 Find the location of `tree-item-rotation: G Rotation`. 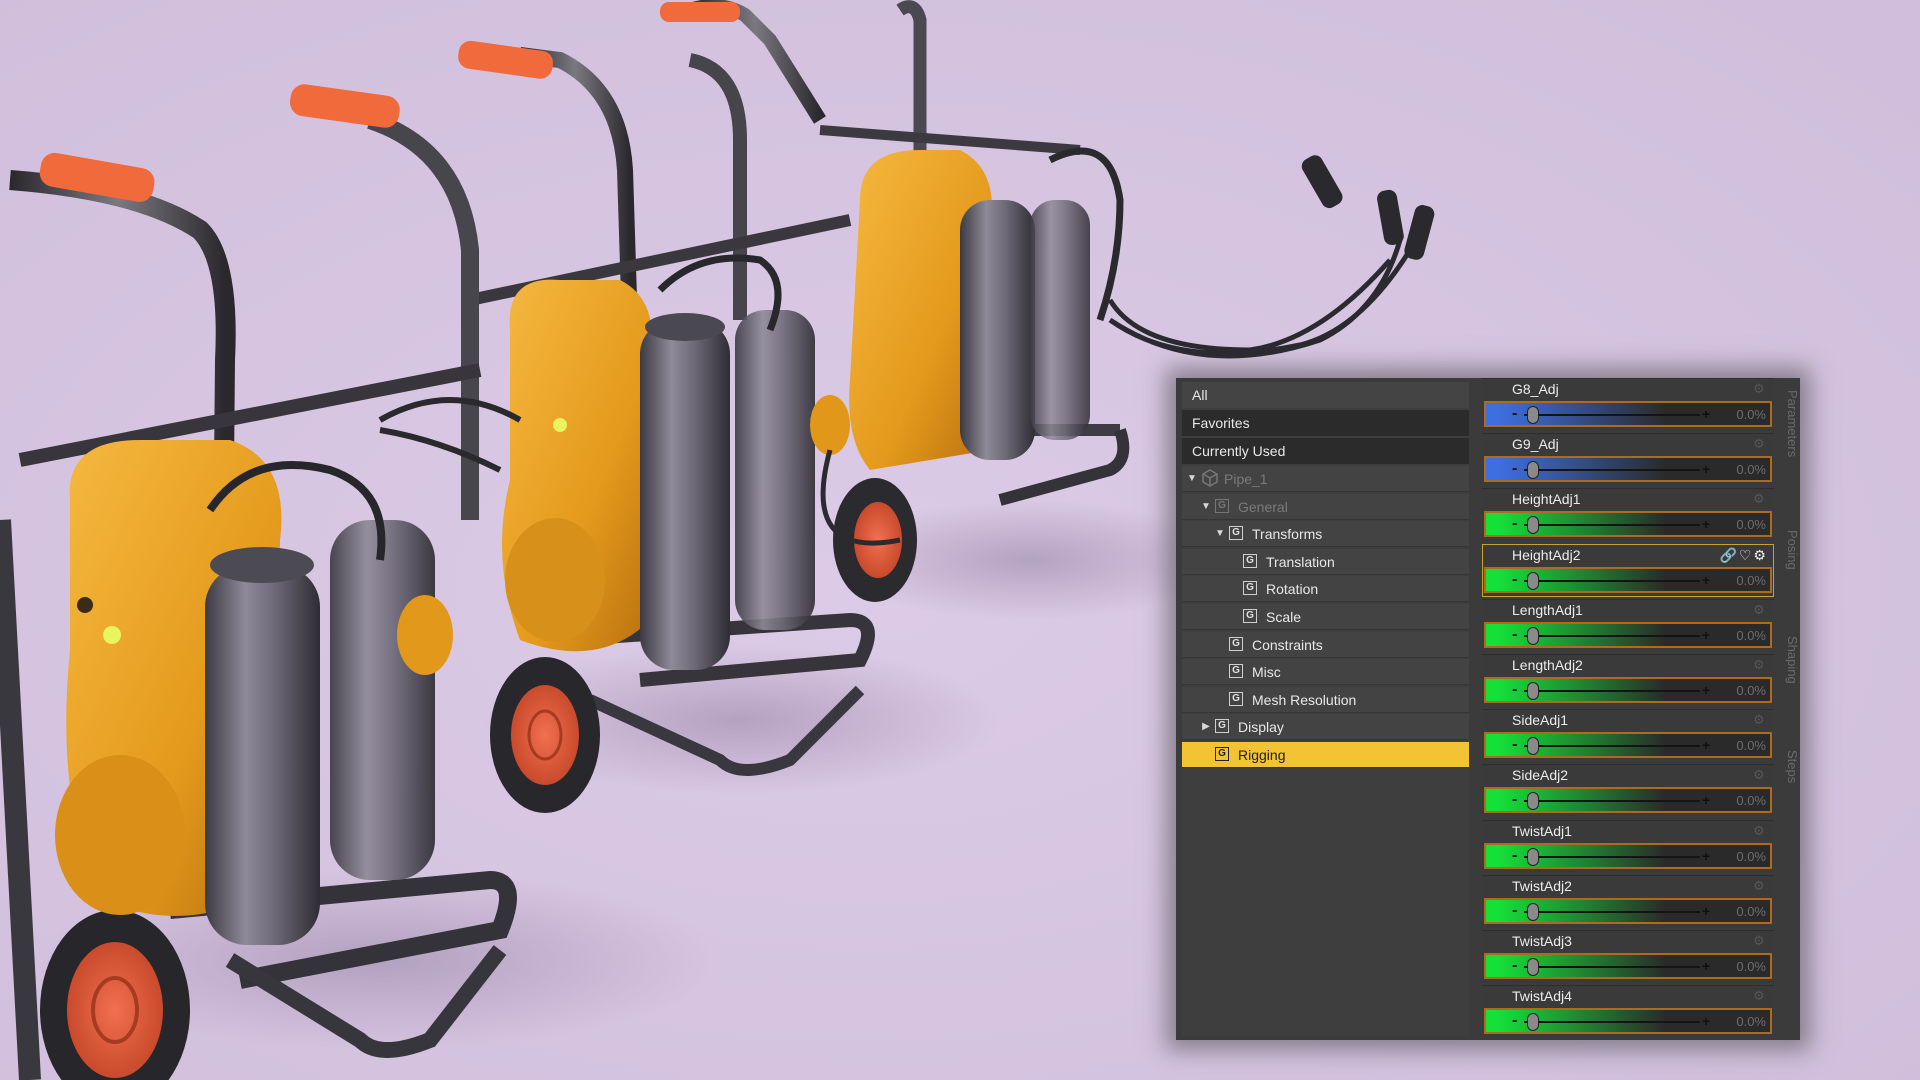

tree-item-rotation: G Rotation is located at coordinates (1325, 589).